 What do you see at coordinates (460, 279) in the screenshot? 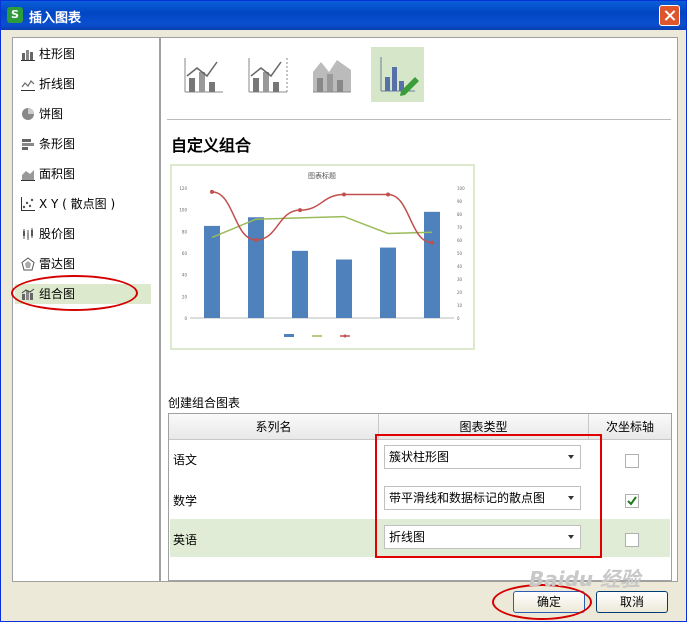
I see `y2-tick-label: 30` at bounding box center [460, 279].